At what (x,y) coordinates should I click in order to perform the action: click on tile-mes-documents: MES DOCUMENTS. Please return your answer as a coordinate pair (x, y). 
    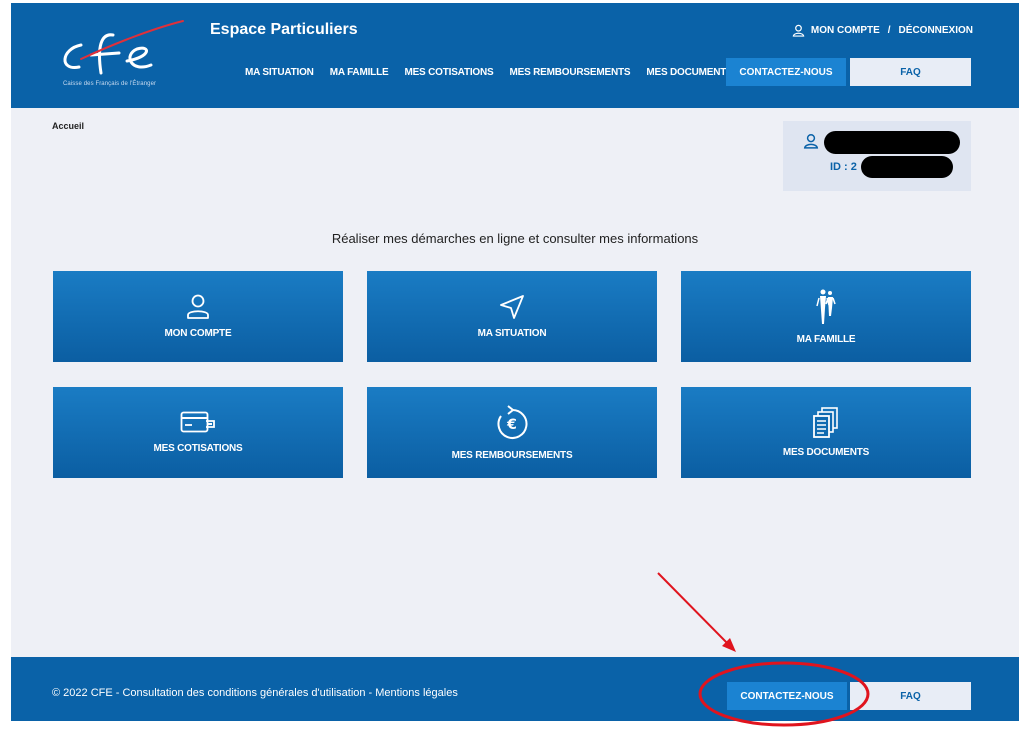
    Looking at the image, I should click on (826, 432).